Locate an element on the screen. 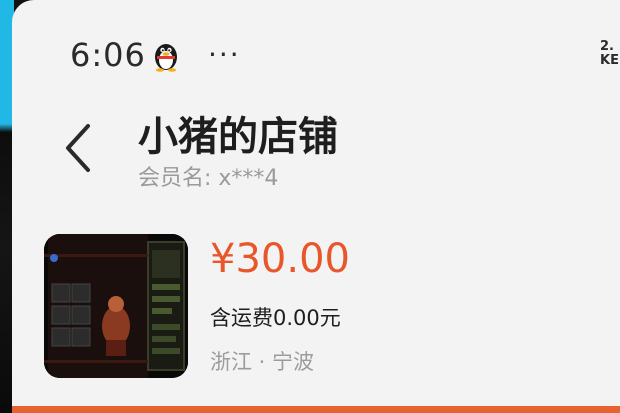  network-speed: 2. KE is located at coordinates (609, 54).